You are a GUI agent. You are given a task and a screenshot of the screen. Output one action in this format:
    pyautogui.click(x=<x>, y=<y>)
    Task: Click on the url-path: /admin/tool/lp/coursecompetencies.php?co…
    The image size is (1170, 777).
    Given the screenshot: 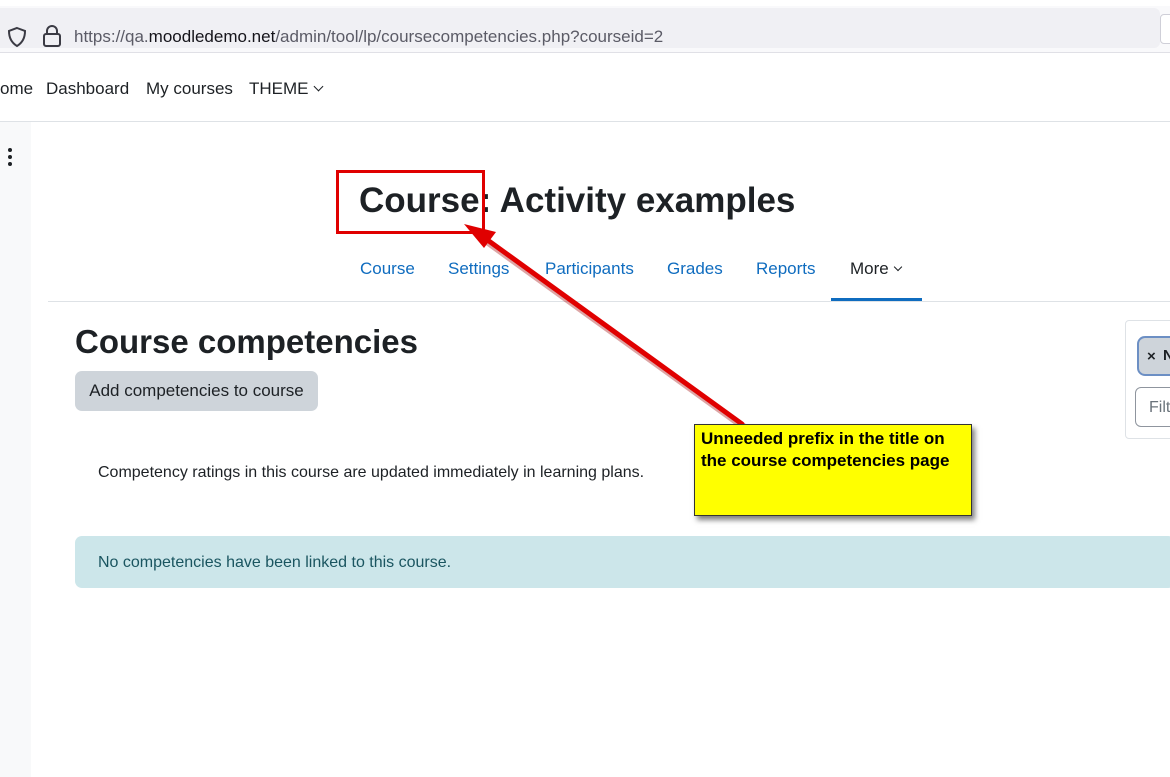 What is the action you would take?
    pyautogui.click(x=469, y=36)
    